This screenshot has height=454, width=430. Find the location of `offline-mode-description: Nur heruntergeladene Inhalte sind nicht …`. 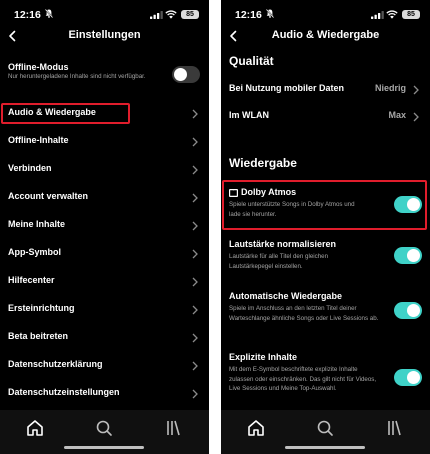

offline-mode-description: Nur heruntergeladene Inhalte sind nicht … is located at coordinates (77, 76).